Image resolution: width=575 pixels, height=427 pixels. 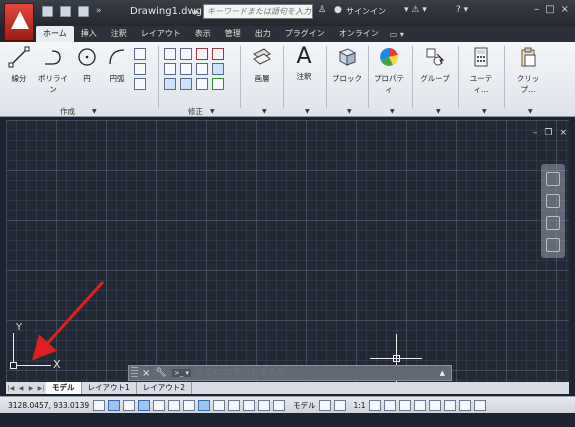 What do you see at coordinates (174, 405) in the screenshot?
I see `object-snap-icon` at bounding box center [174, 405].